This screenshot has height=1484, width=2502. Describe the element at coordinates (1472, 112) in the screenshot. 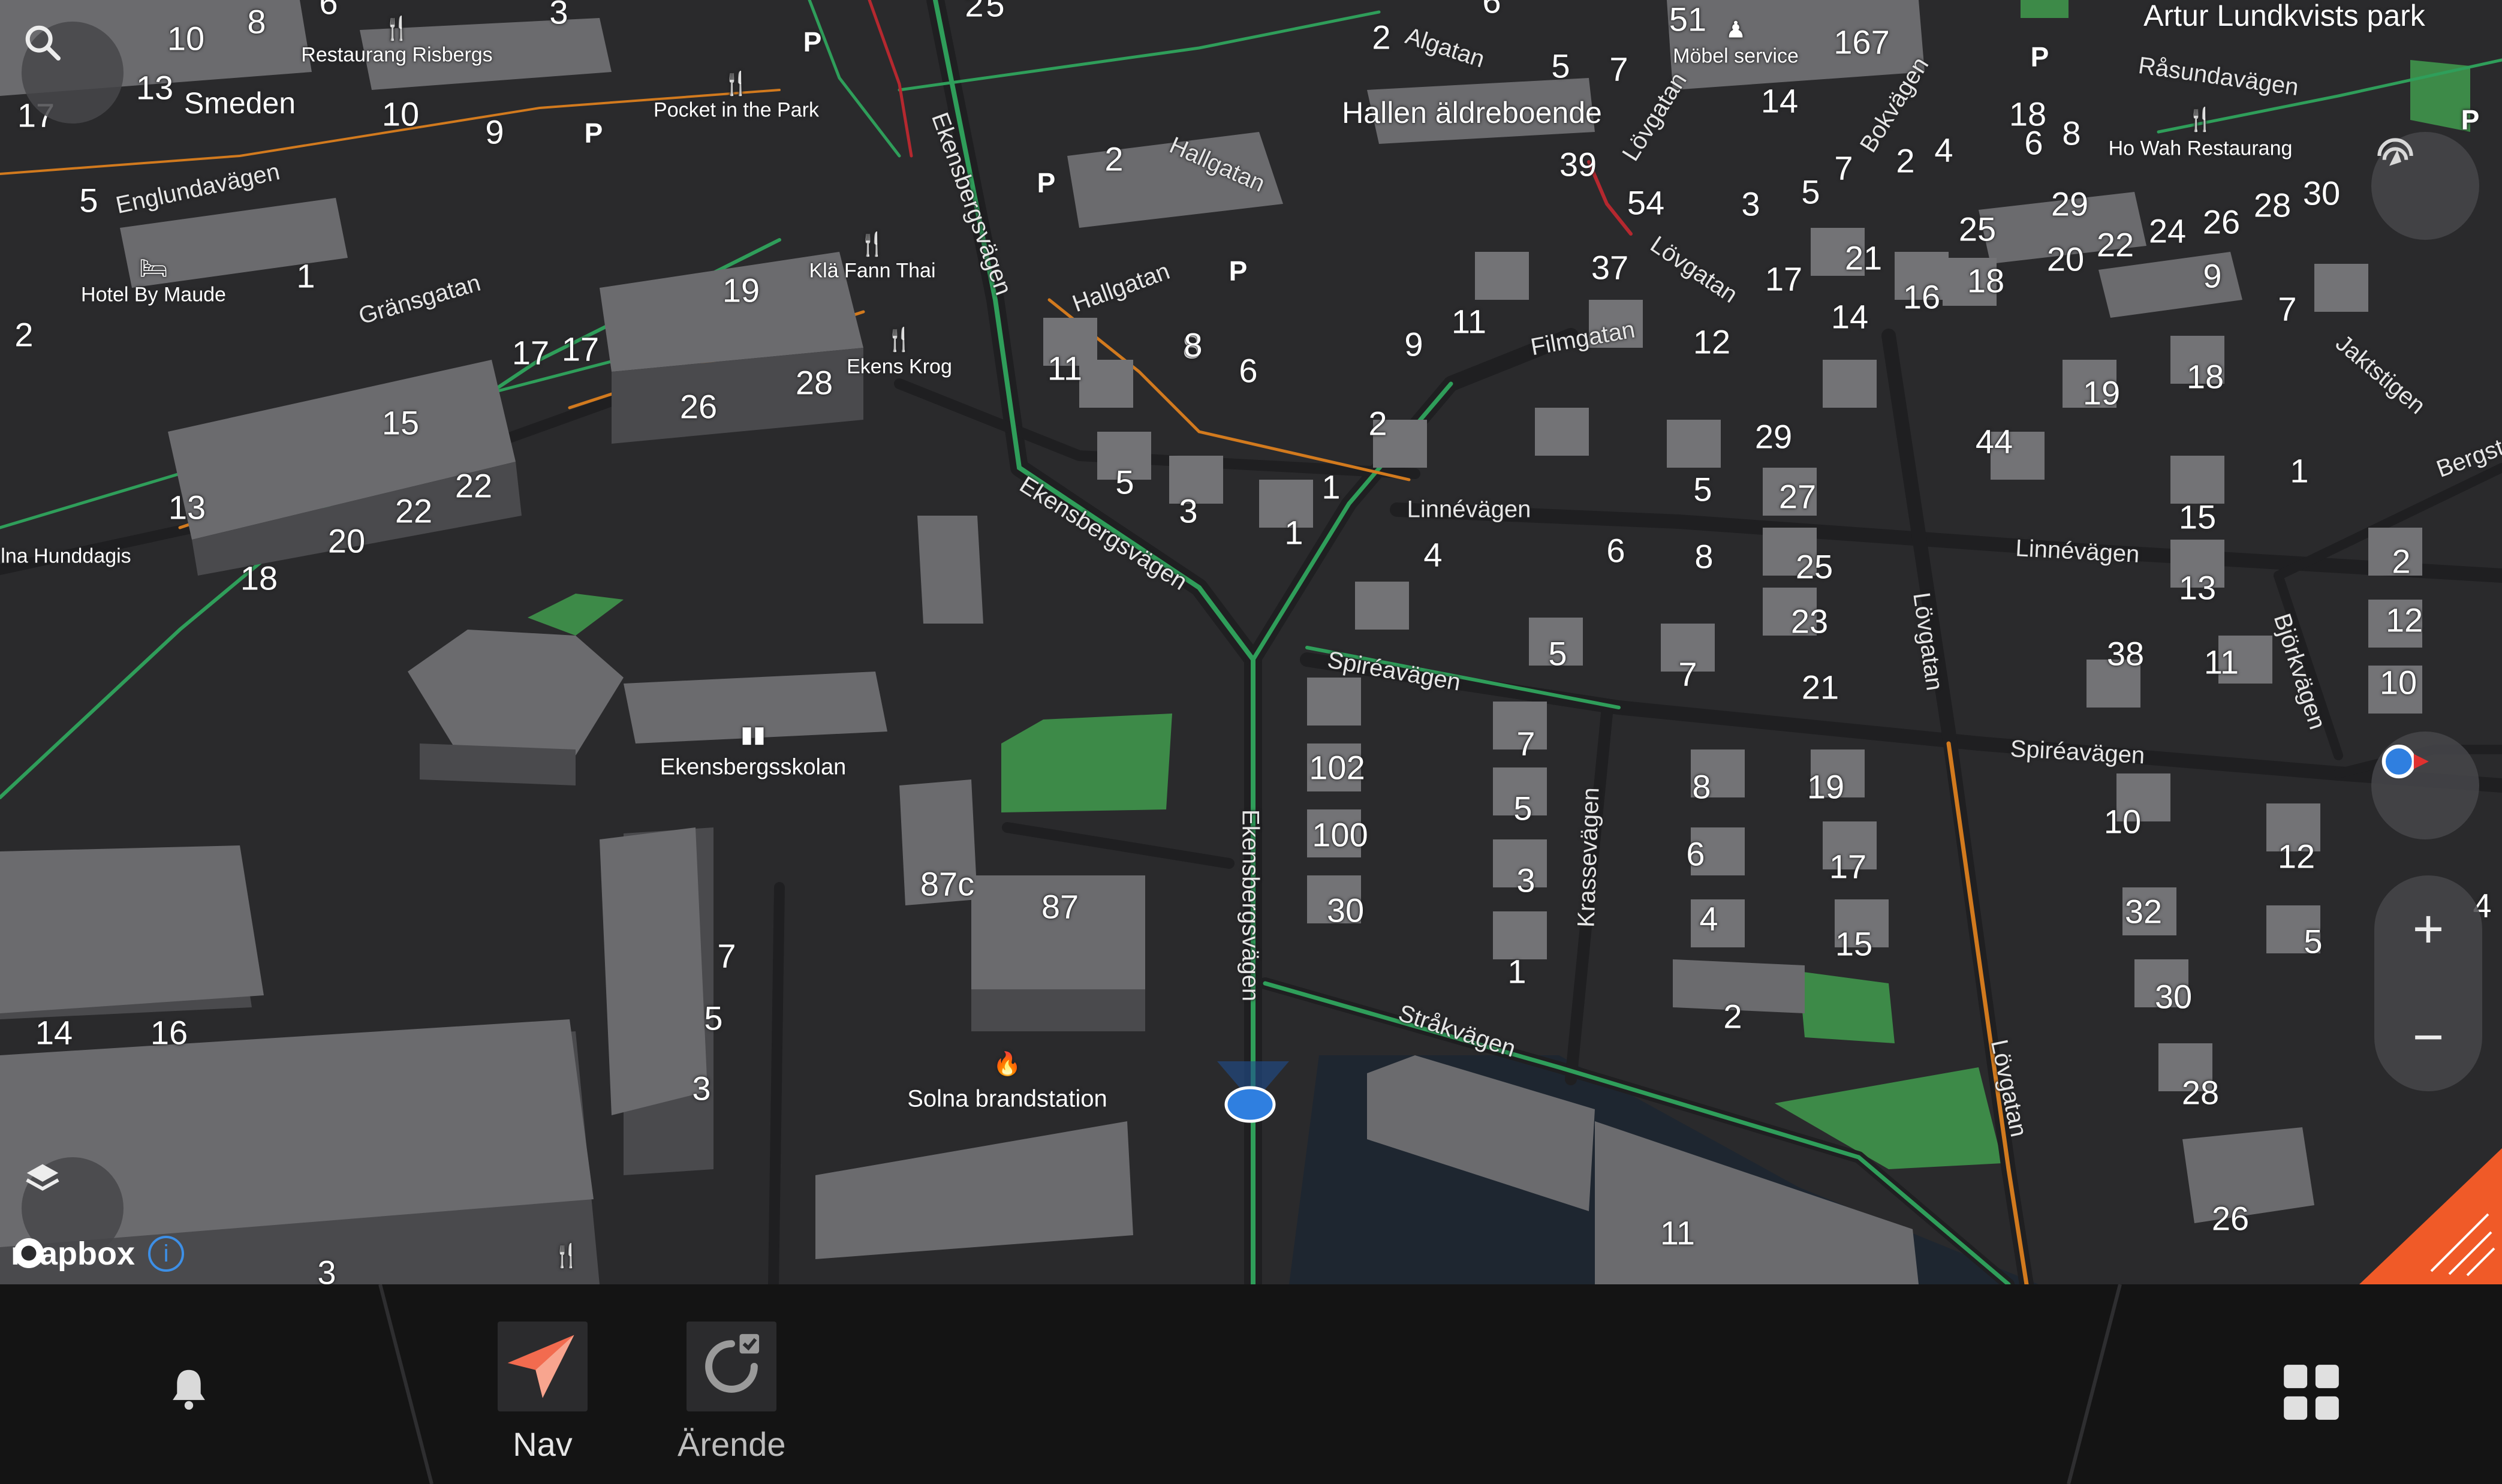

I see `place-label: Hallen äldreboende` at that location.